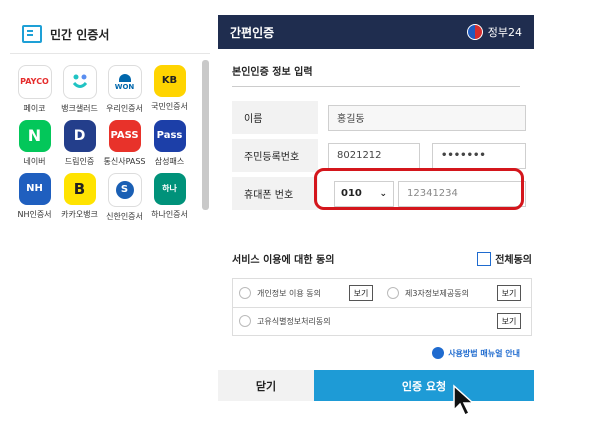 The width and height of the screenshot is (606, 444). I want to click on private-cert-header: 민간 인증서, so click(110, 29).